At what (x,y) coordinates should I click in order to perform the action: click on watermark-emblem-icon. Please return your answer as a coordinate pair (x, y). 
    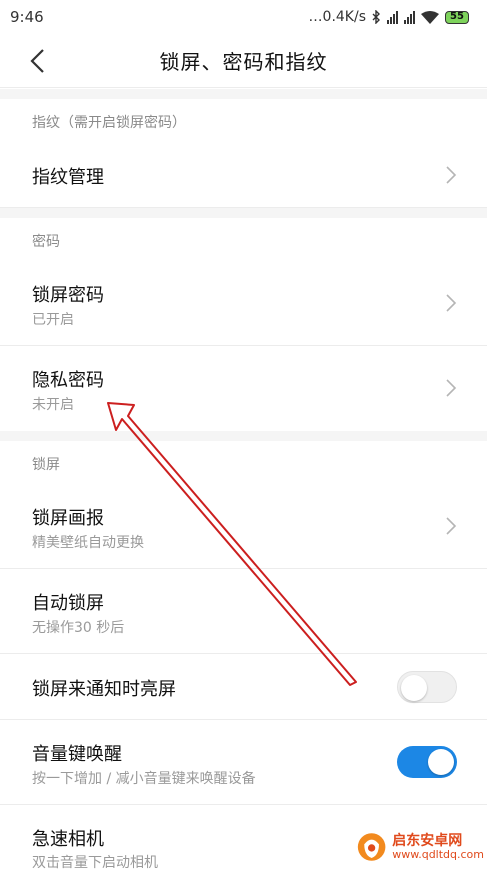
    Looking at the image, I should click on (371, 847).